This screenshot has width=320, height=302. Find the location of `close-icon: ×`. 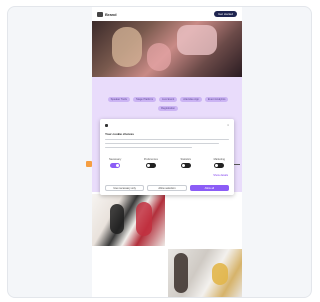

close-icon: × is located at coordinates (228, 125).